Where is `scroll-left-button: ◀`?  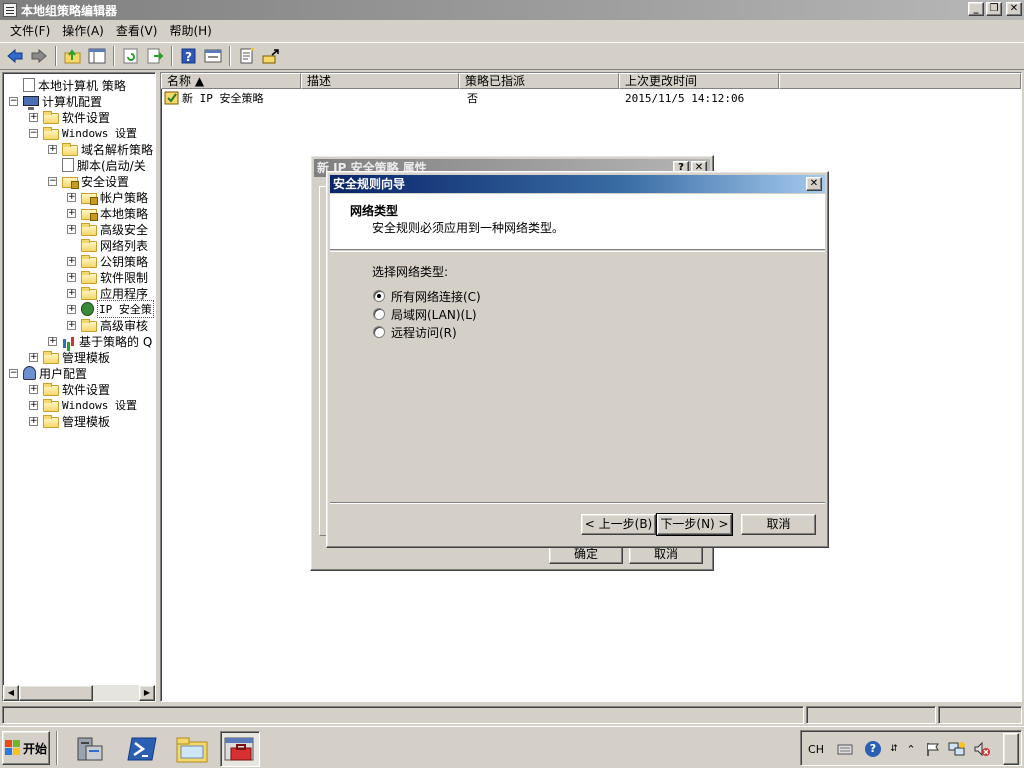
scroll-left-button: ◀ is located at coordinates (11, 693).